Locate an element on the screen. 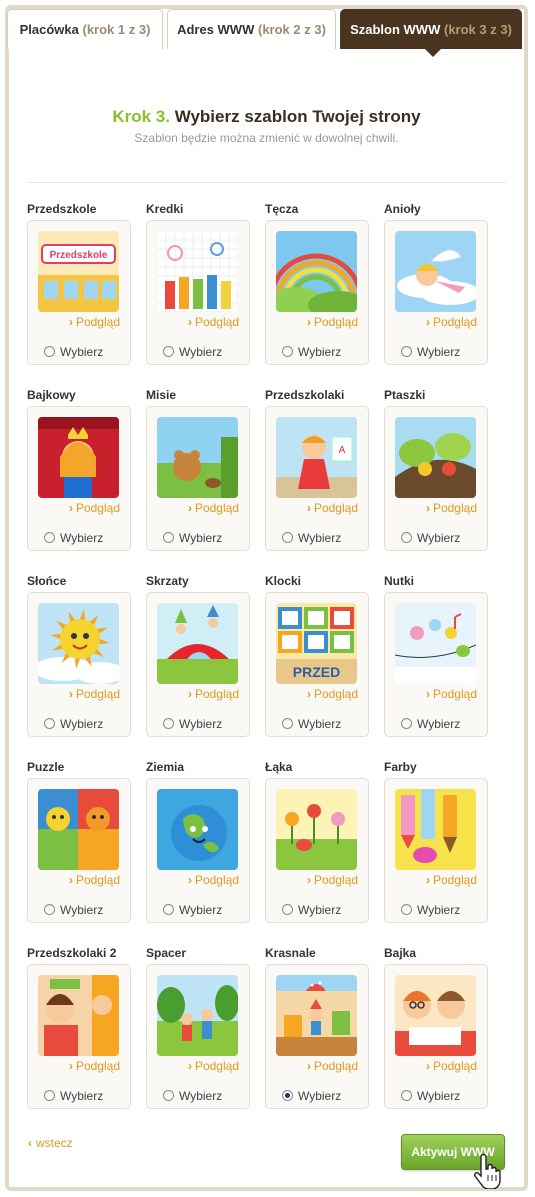  tab-placowka: Placówka (krok 1 z 3) is located at coordinates (85, 29).